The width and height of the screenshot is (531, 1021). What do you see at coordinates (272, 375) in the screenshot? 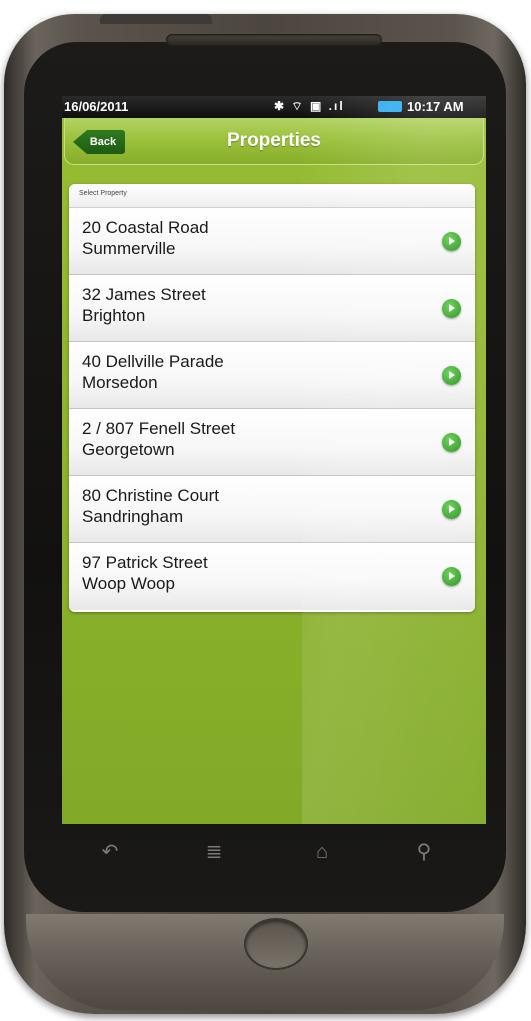
I see `list-item: 40 Dellville Parade Morsedon` at bounding box center [272, 375].